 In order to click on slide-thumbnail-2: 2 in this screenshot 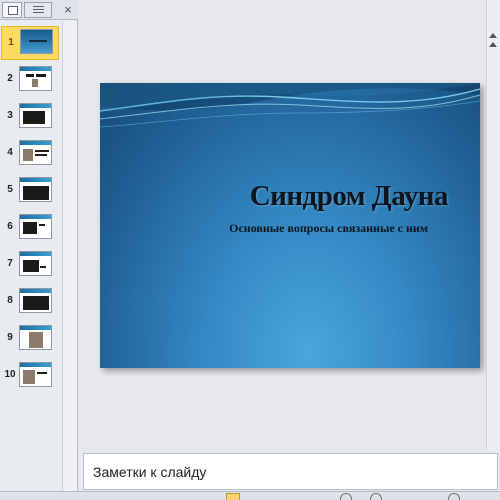, I will do `click(31, 80)`.